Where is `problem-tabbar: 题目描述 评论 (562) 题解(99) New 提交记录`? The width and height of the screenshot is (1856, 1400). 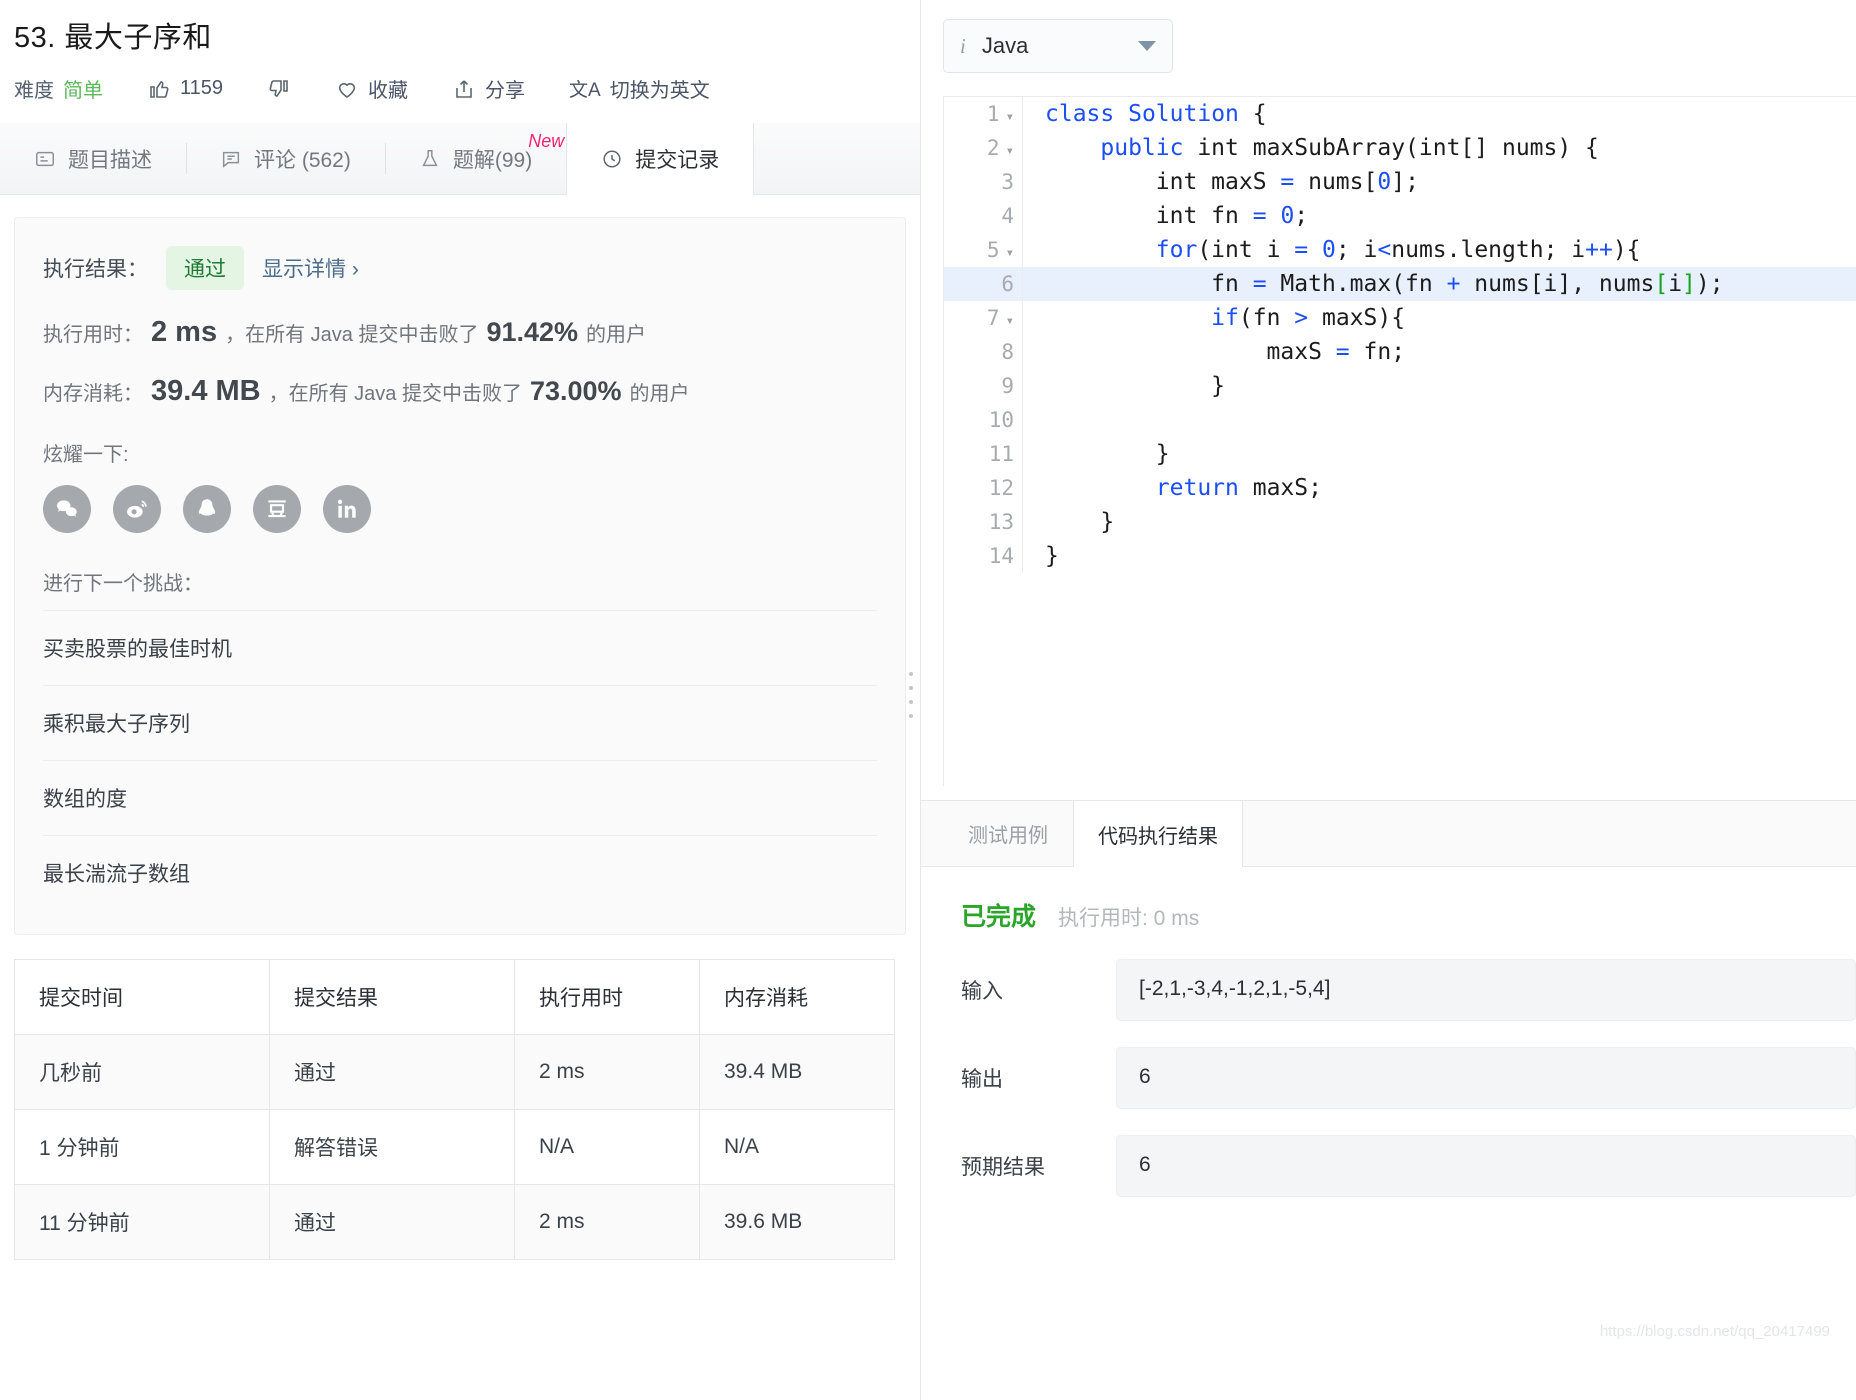 problem-tabbar: 题目描述 评论 (562) 题解(99) New 提交记录 is located at coordinates (460, 159).